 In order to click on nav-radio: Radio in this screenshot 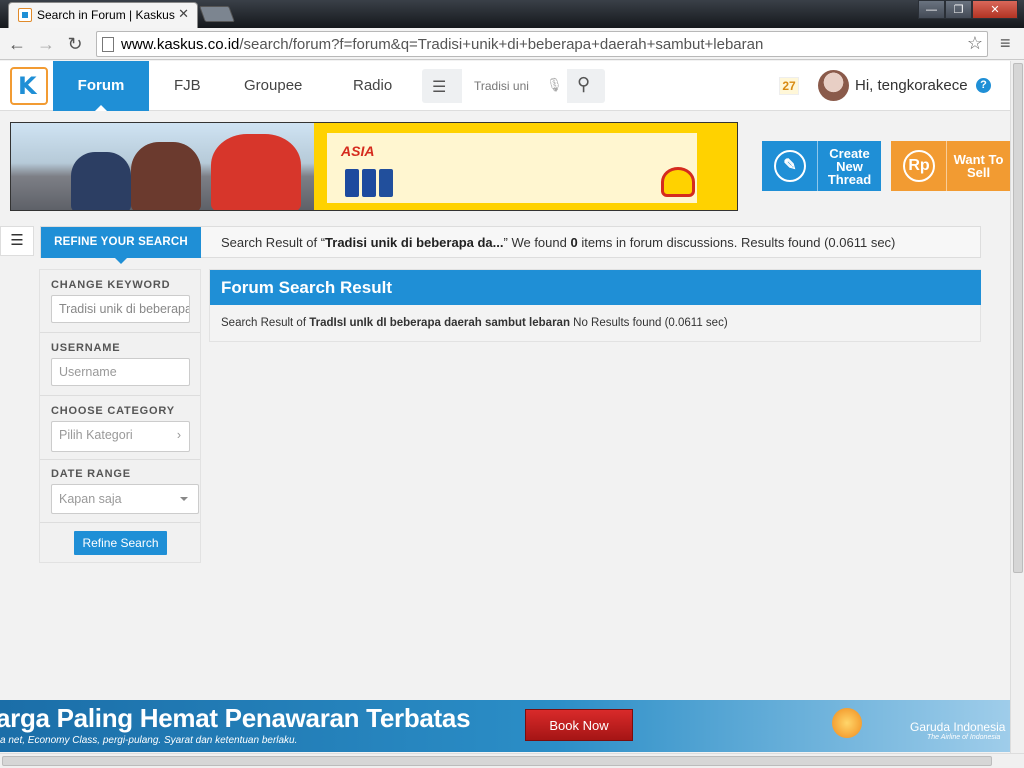, I will do `click(372, 86)`.